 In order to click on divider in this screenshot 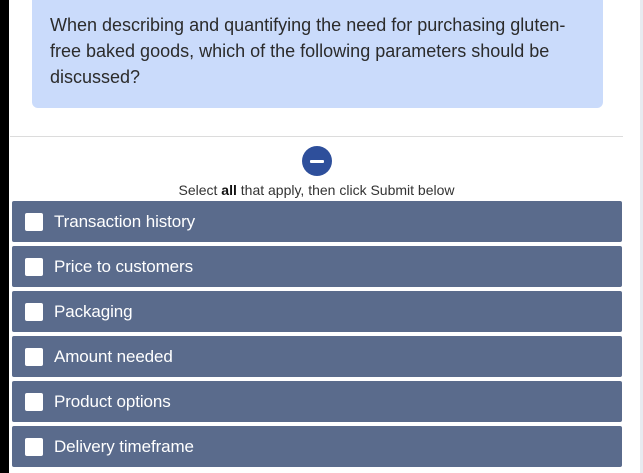, I will do `click(316, 136)`.